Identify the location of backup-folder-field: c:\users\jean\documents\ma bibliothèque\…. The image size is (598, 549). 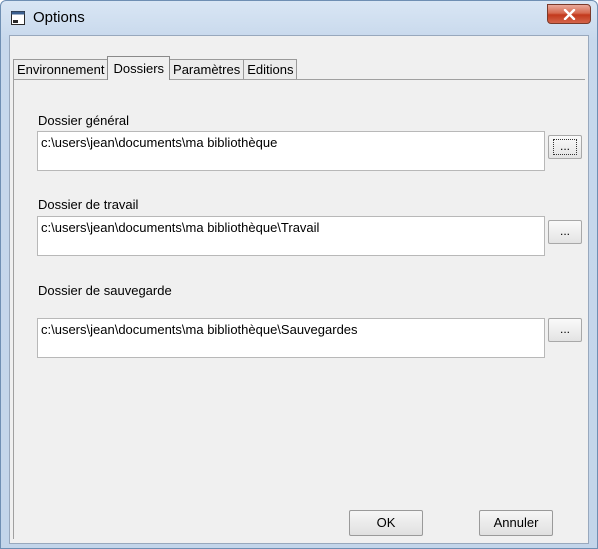
(291, 338).